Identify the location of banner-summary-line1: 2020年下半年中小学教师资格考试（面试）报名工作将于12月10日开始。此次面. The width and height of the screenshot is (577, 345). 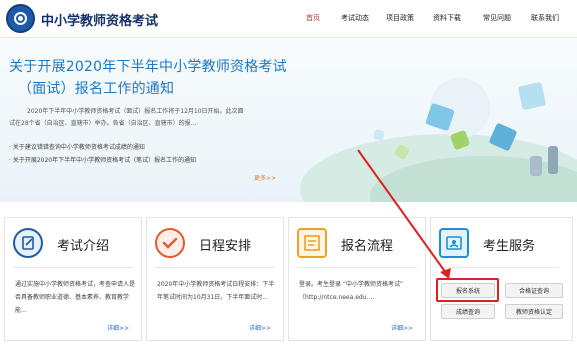
(135, 111).